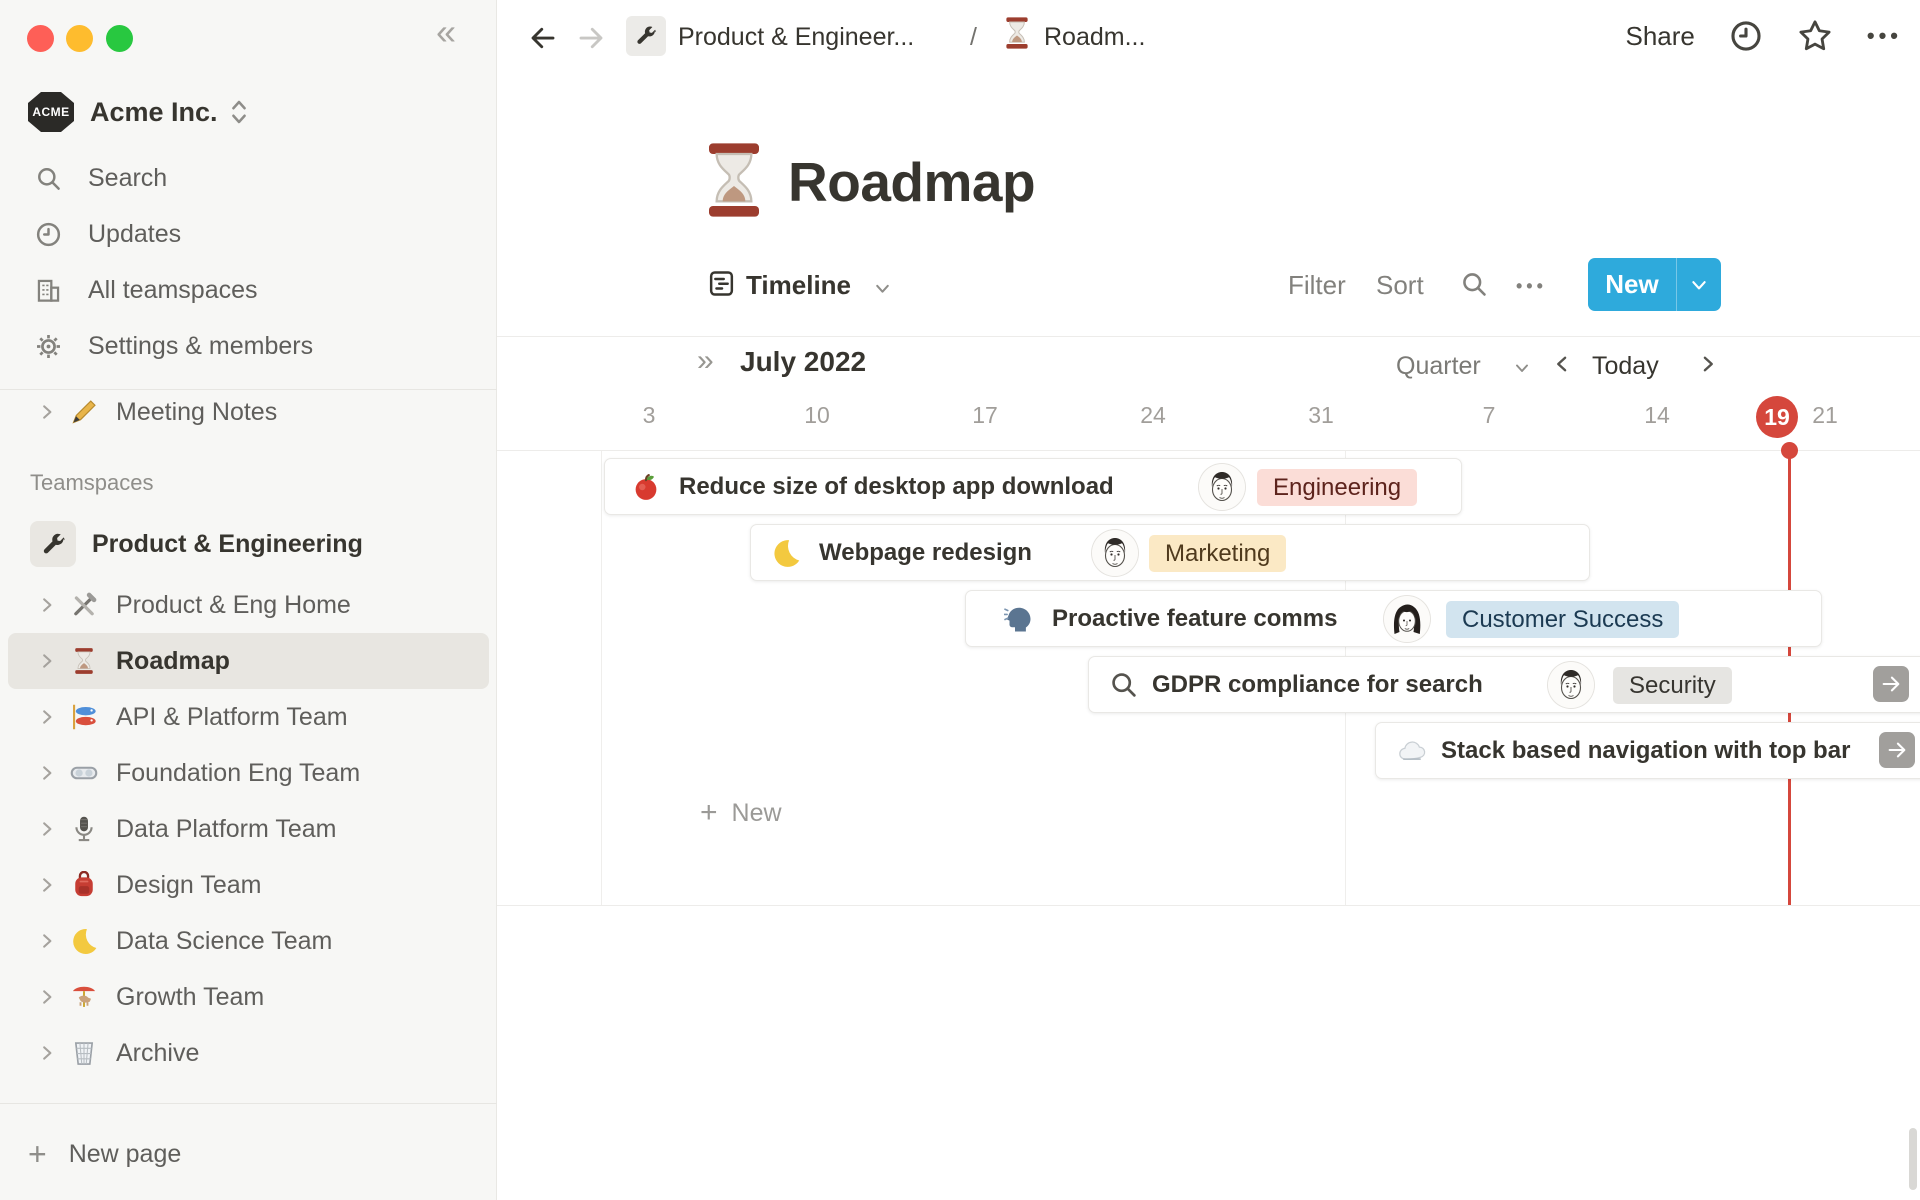 The width and height of the screenshot is (1920, 1200). Describe the element at coordinates (248, 661) in the screenshot. I see `sidebar-item-roadmap: Roadmap` at that location.